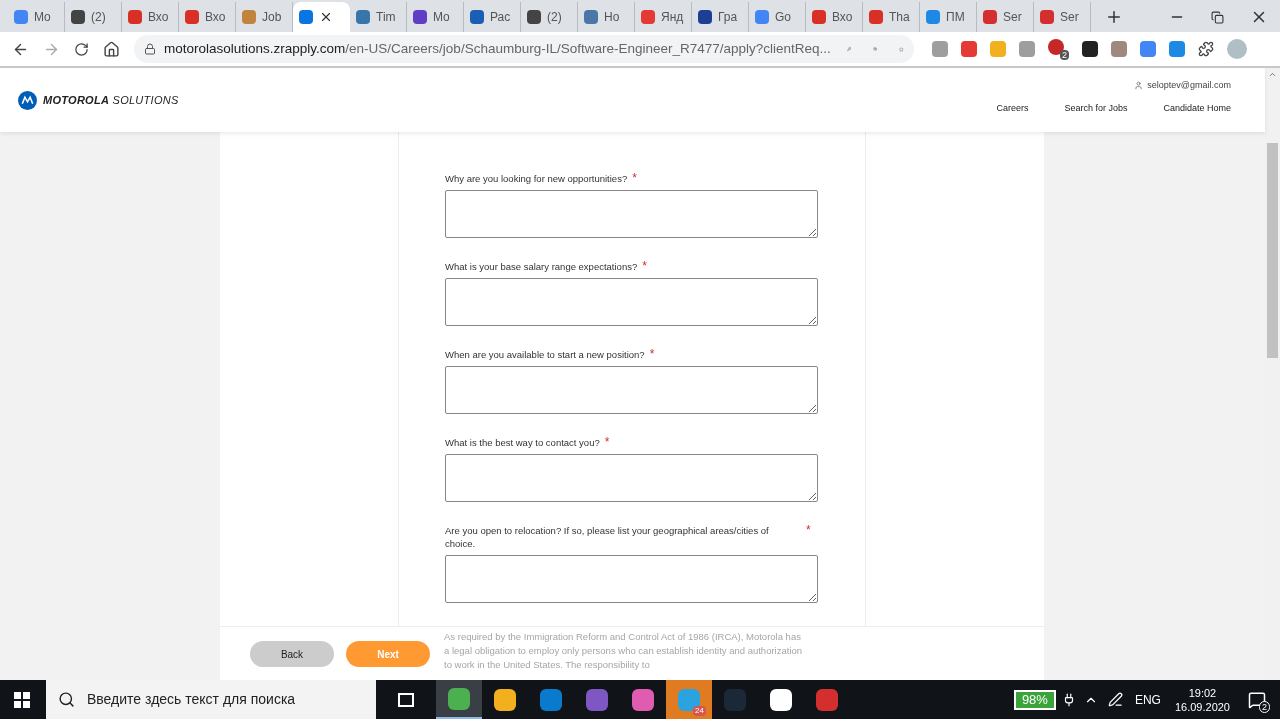 The width and height of the screenshot is (1280, 719). Describe the element at coordinates (1202, 706) in the screenshot. I see `clock-date: 16.09.2020` at that location.